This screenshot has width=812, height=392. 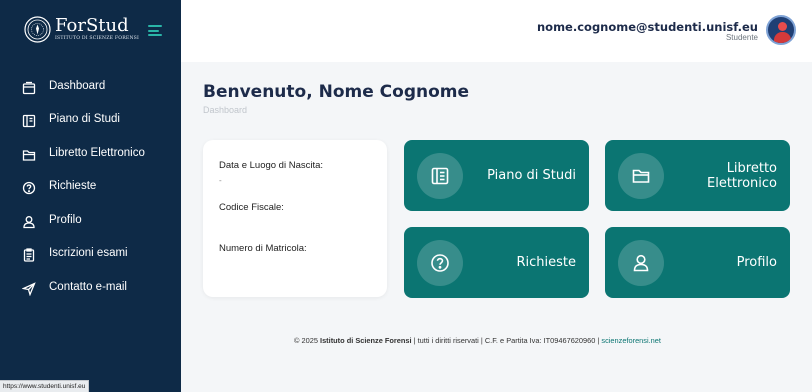 What do you see at coordinates (155, 30) in the screenshot?
I see `hamburger-menu-icon` at bounding box center [155, 30].